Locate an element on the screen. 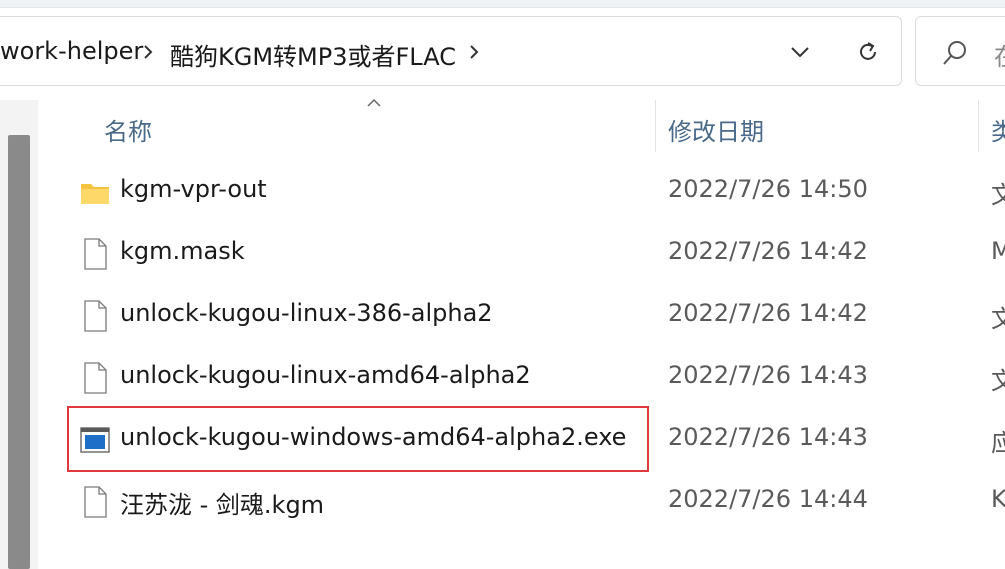 This screenshot has height=569, width=1005. column-header-type: 类 is located at coordinates (998, 129).